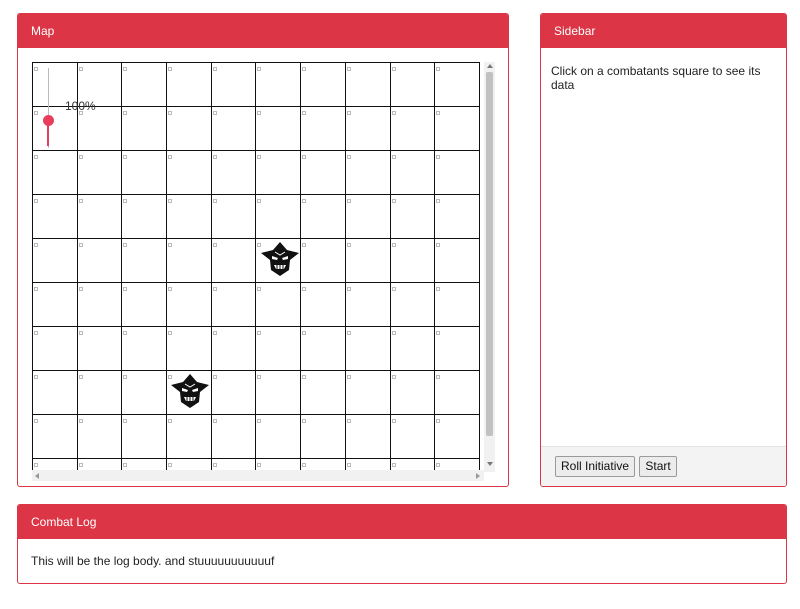 The image size is (800, 609). Describe the element at coordinates (258, 475) in the screenshot. I see `map-horizontal-scrollbar` at that location.